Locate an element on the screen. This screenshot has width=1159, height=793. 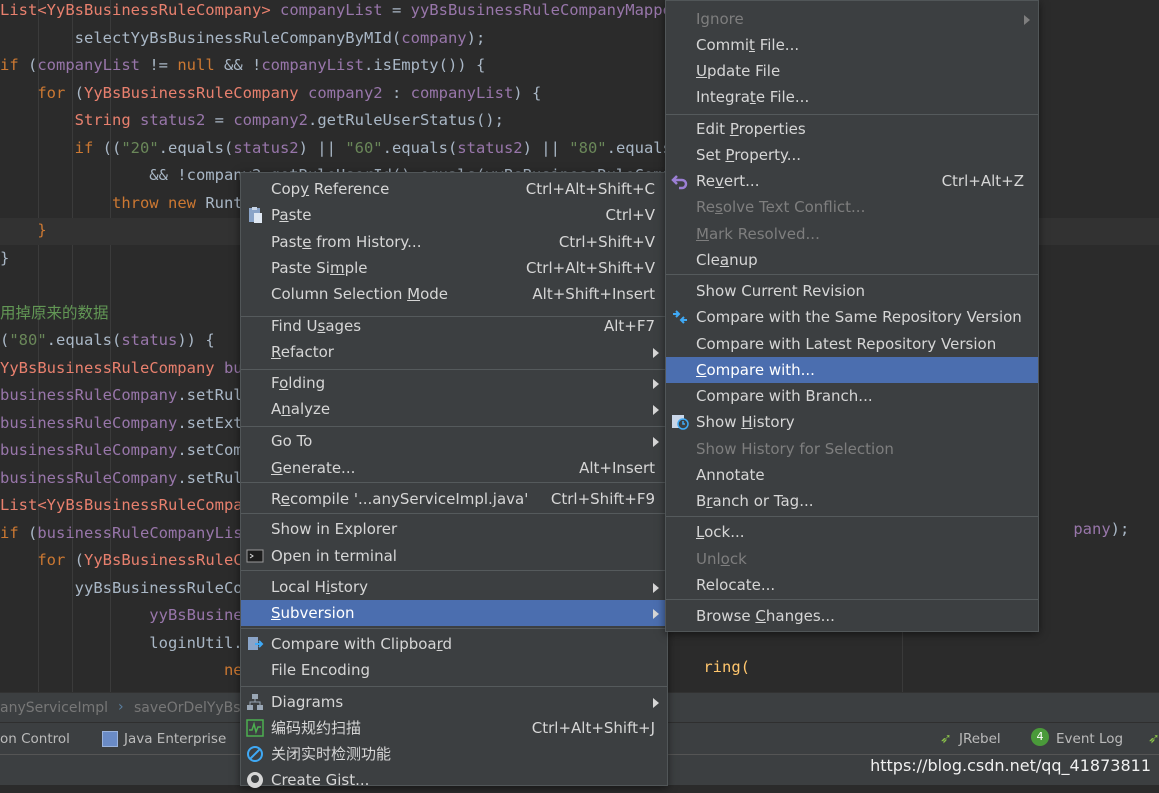
menu-item-item-20: 关闭实时检测功能 is located at coordinates (454, 754).